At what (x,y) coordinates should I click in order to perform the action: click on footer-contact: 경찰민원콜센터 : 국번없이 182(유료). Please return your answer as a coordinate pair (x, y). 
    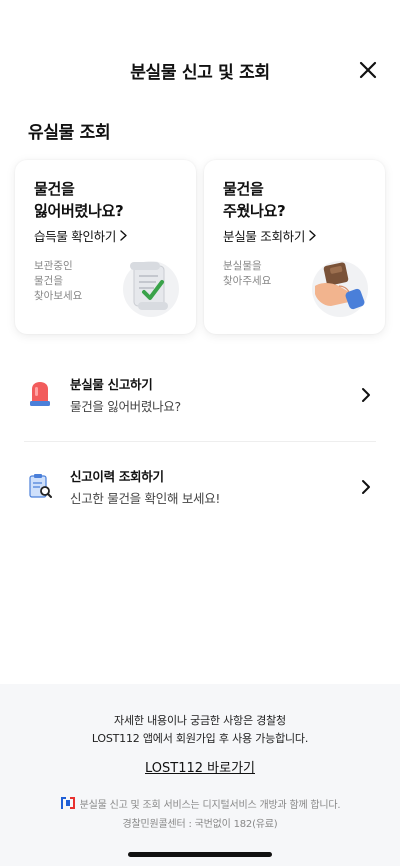
    Looking at the image, I should click on (200, 824).